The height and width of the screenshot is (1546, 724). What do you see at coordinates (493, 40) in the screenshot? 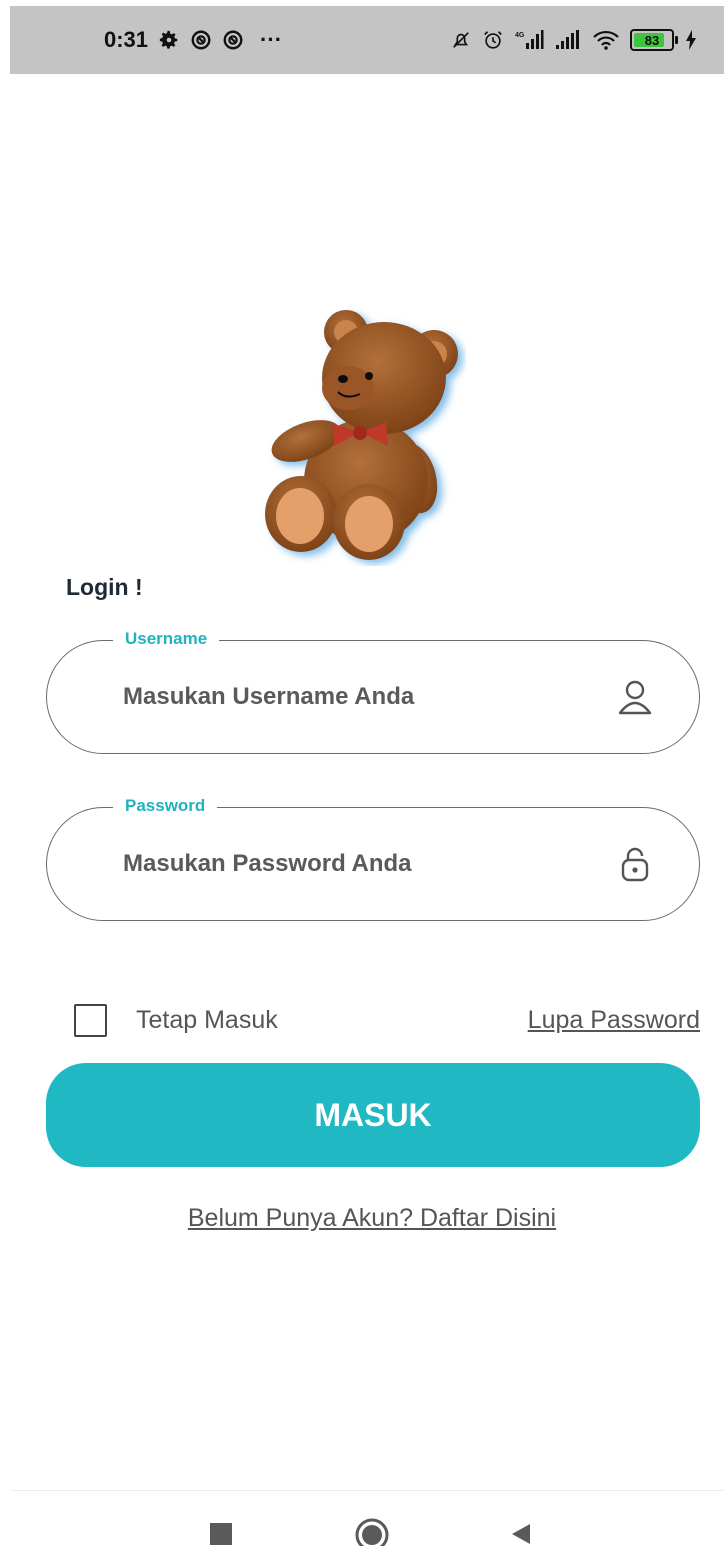
I see `alarm-icon` at bounding box center [493, 40].